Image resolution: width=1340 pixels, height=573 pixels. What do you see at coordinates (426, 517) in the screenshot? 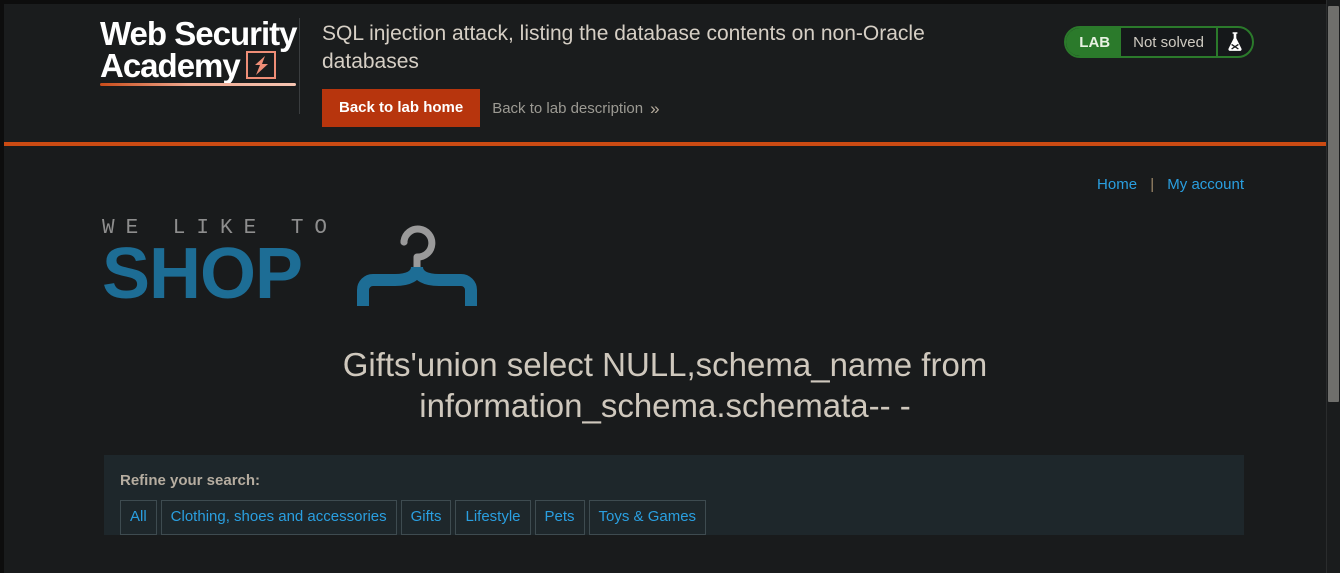
I see `filter-chip-gifts: Gifts` at bounding box center [426, 517].